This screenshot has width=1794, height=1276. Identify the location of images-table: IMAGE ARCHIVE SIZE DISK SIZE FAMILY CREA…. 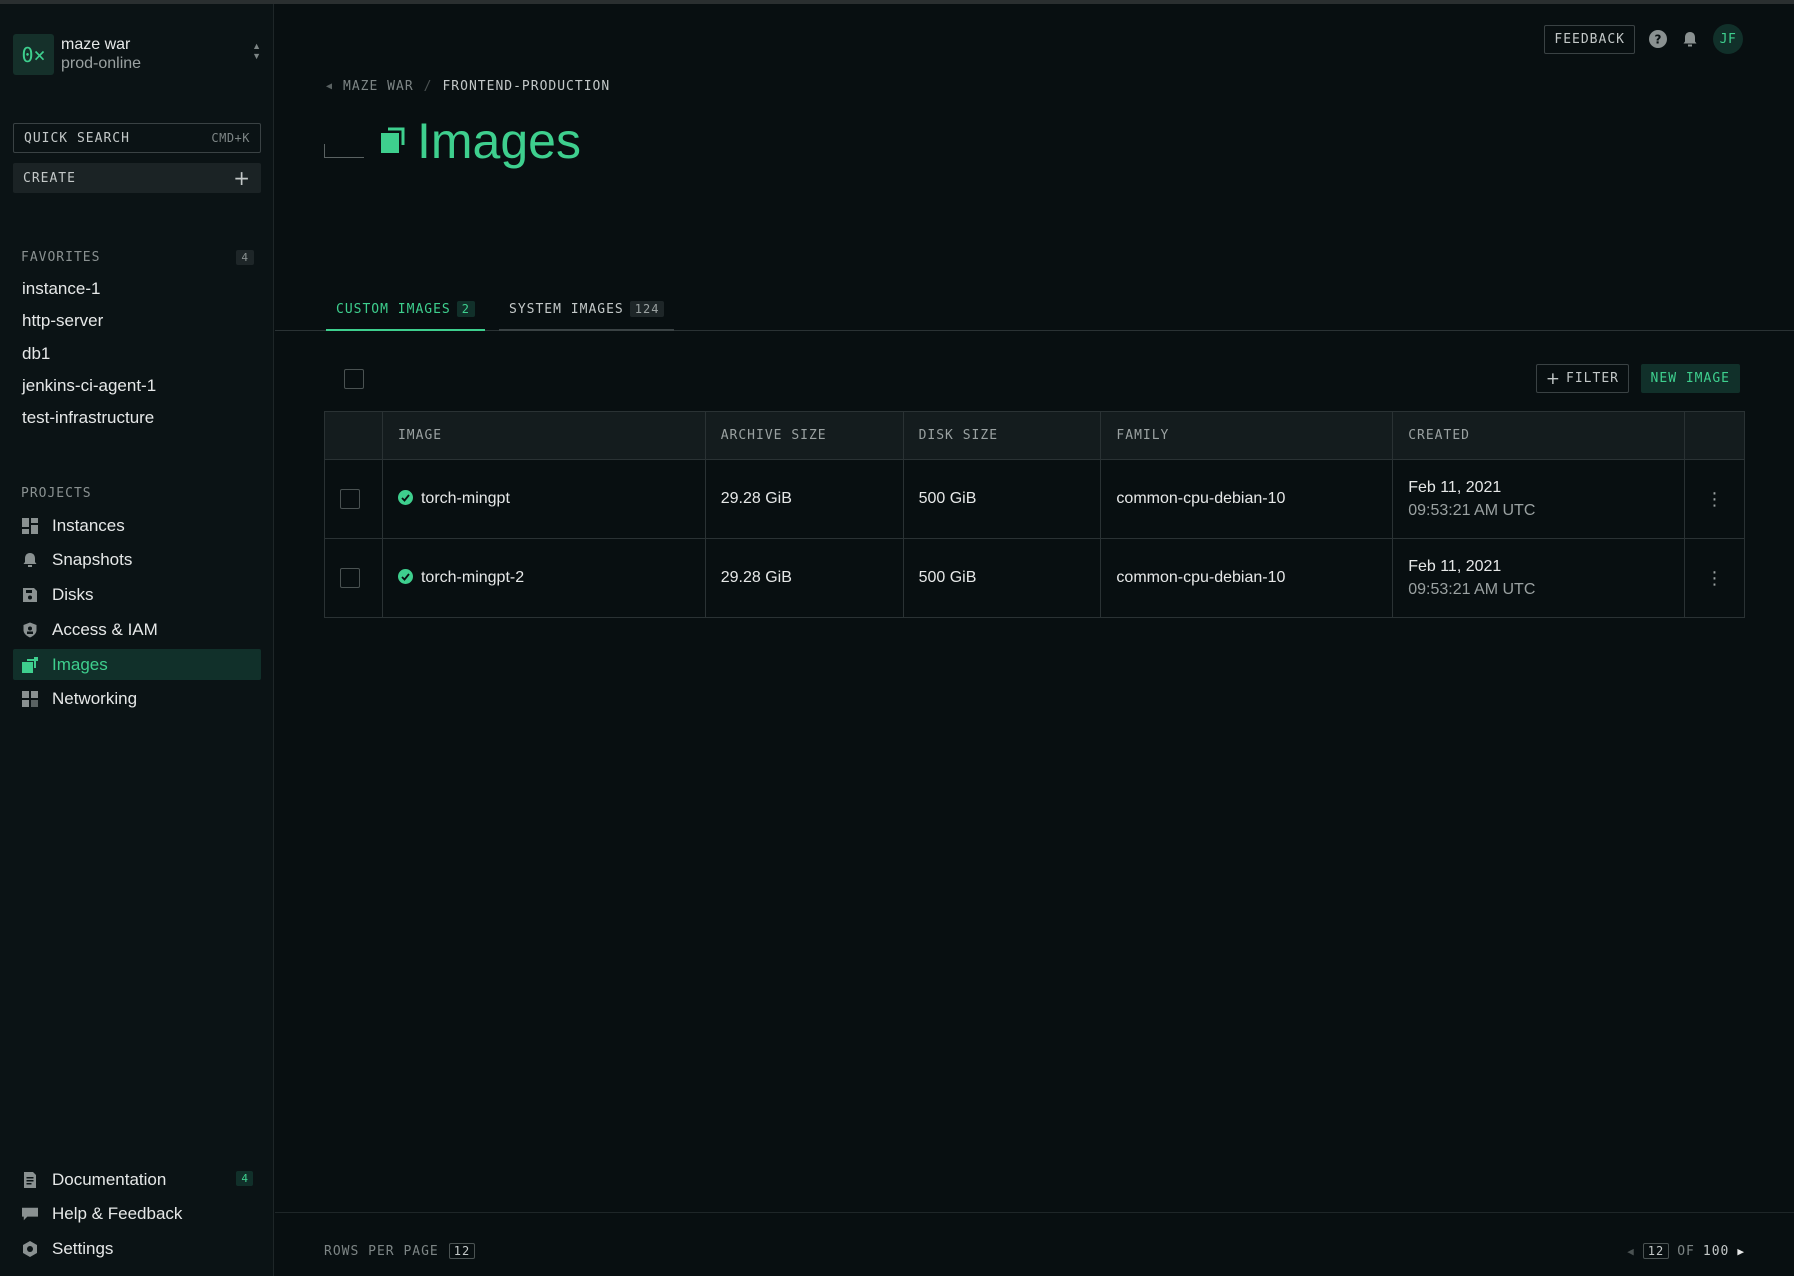
(1034, 514).